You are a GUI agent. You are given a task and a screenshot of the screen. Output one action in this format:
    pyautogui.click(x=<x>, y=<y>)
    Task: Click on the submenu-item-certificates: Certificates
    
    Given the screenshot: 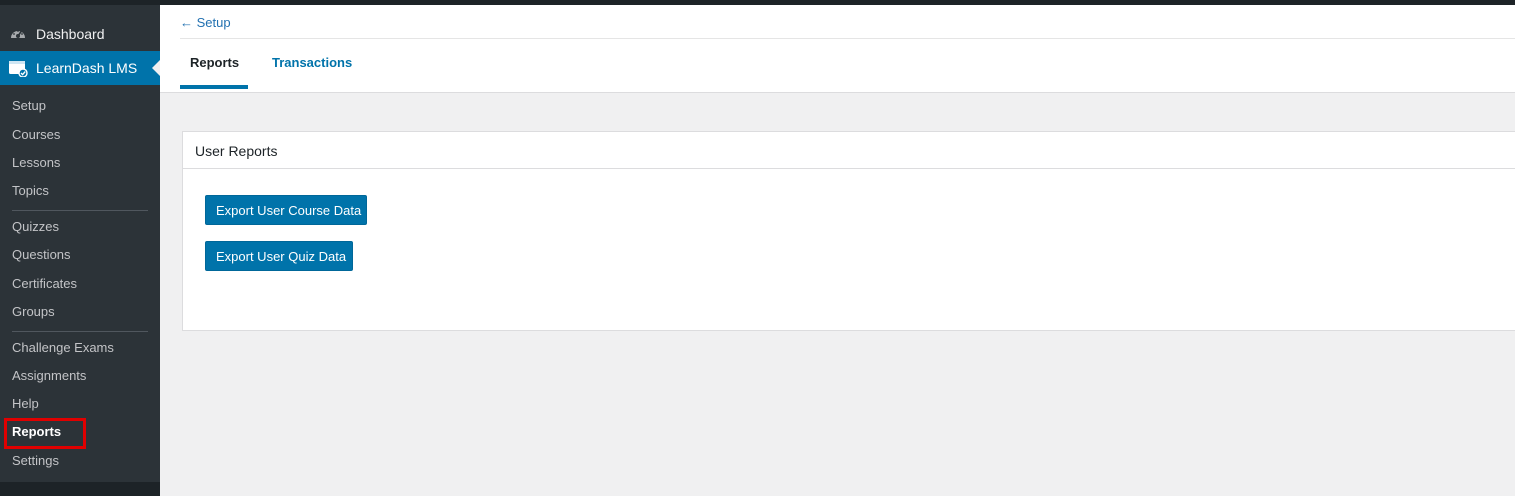 What is the action you would take?
    pyautogui.click(x=44, y=284)
    